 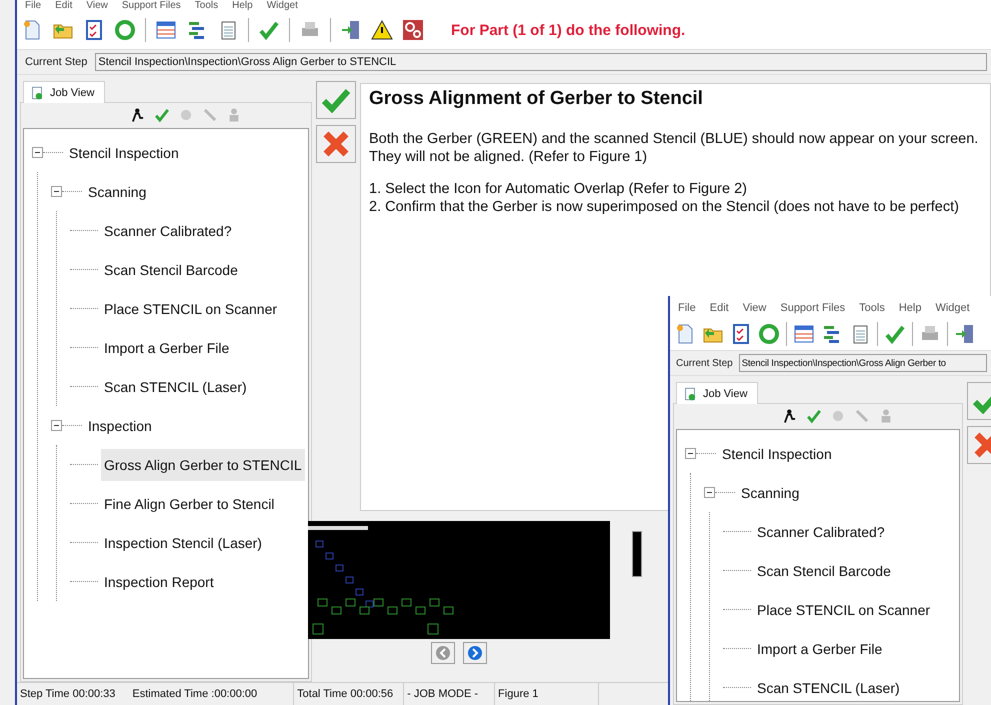 What do you see at coordinates (443, 653) in the screenshot?
I see `arrow-left-icon` at bounding box center [443, 653].